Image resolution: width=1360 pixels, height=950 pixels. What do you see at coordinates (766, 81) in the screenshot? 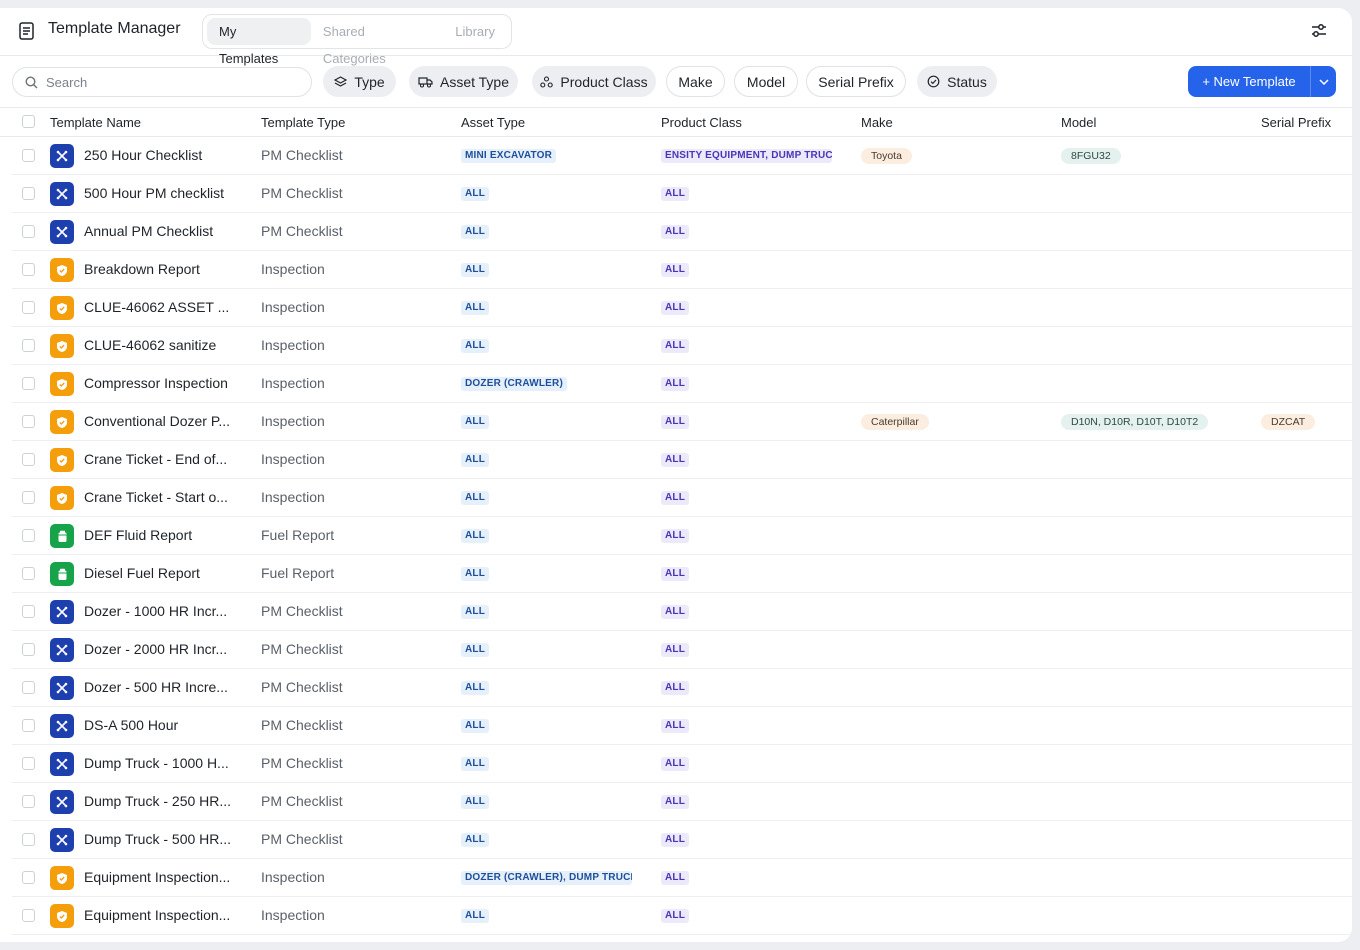
I see `filter-model: Model` at bounding box center [766, 81].